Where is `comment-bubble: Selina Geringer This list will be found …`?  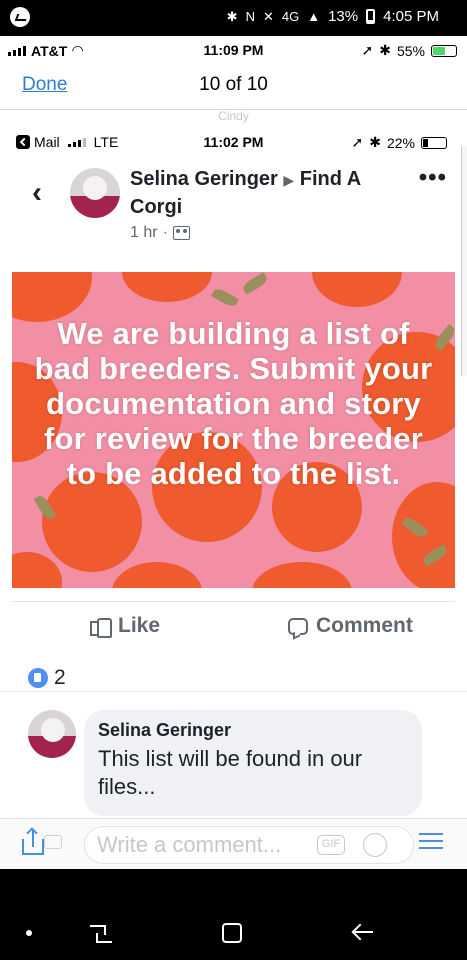 comment-bubble: Selina Geringer This list will be found … is located at coordinates (253, 763).